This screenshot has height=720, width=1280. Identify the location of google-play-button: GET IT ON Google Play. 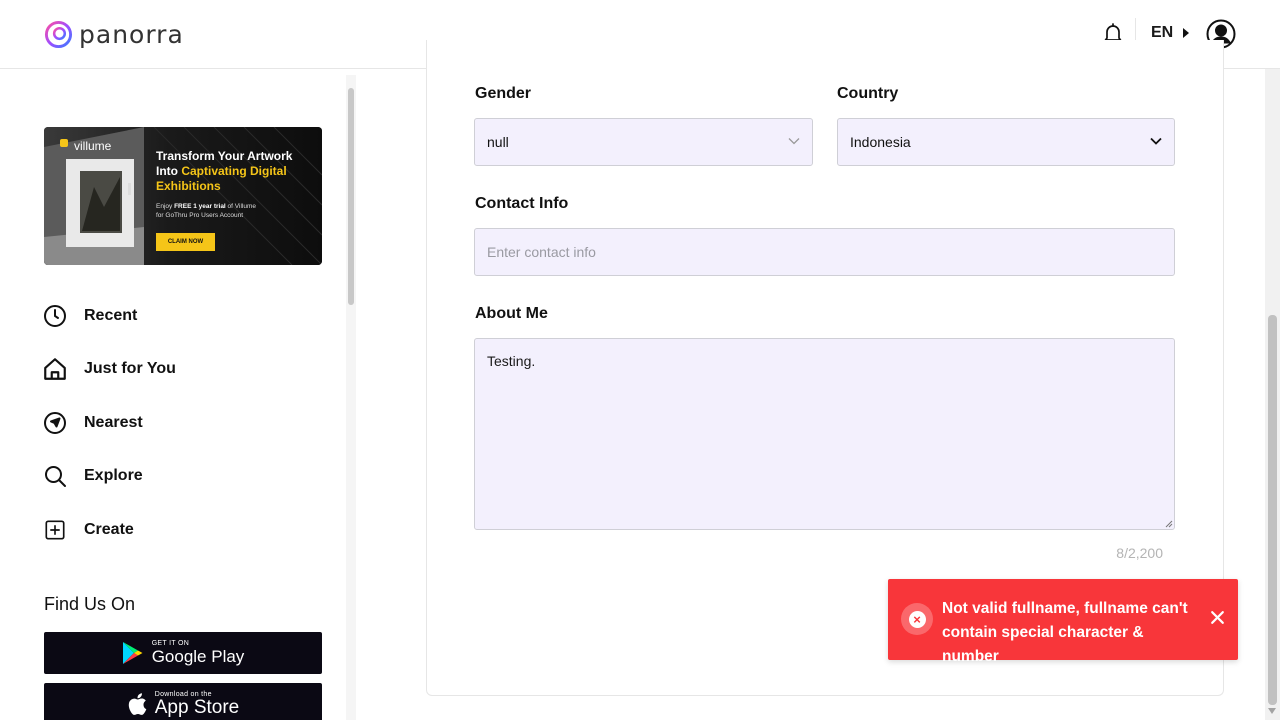
(183, 653).